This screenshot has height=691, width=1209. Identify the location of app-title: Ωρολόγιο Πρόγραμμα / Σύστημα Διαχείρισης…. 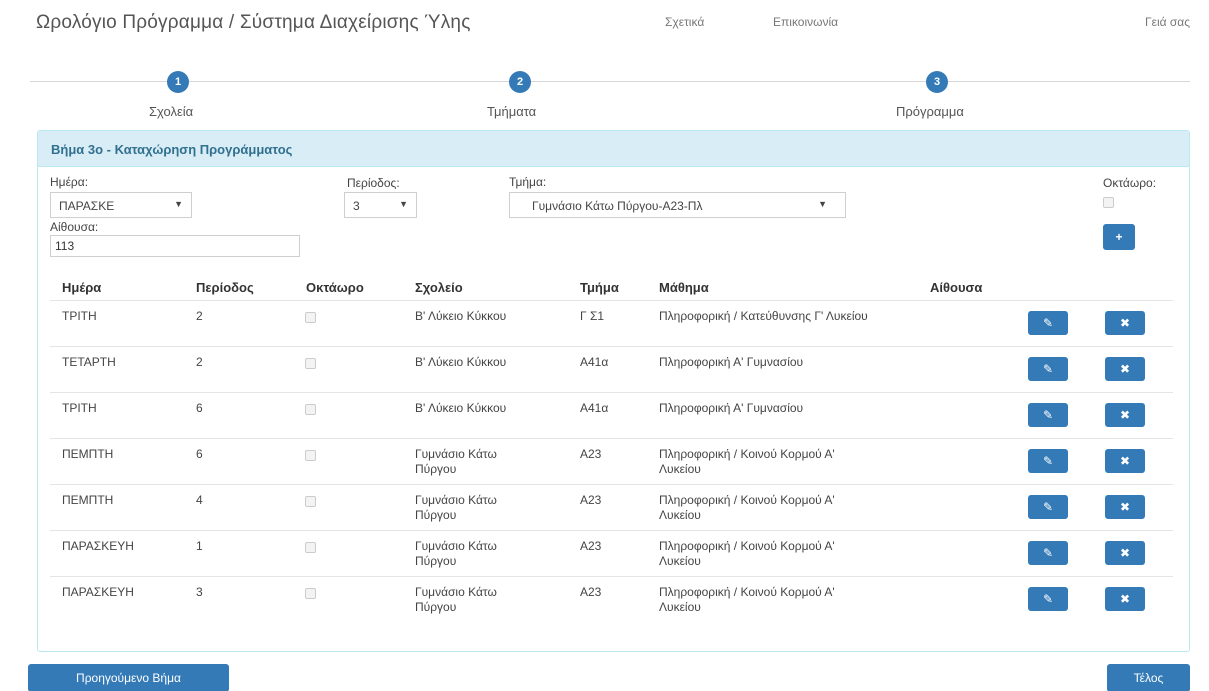
(253, 23).